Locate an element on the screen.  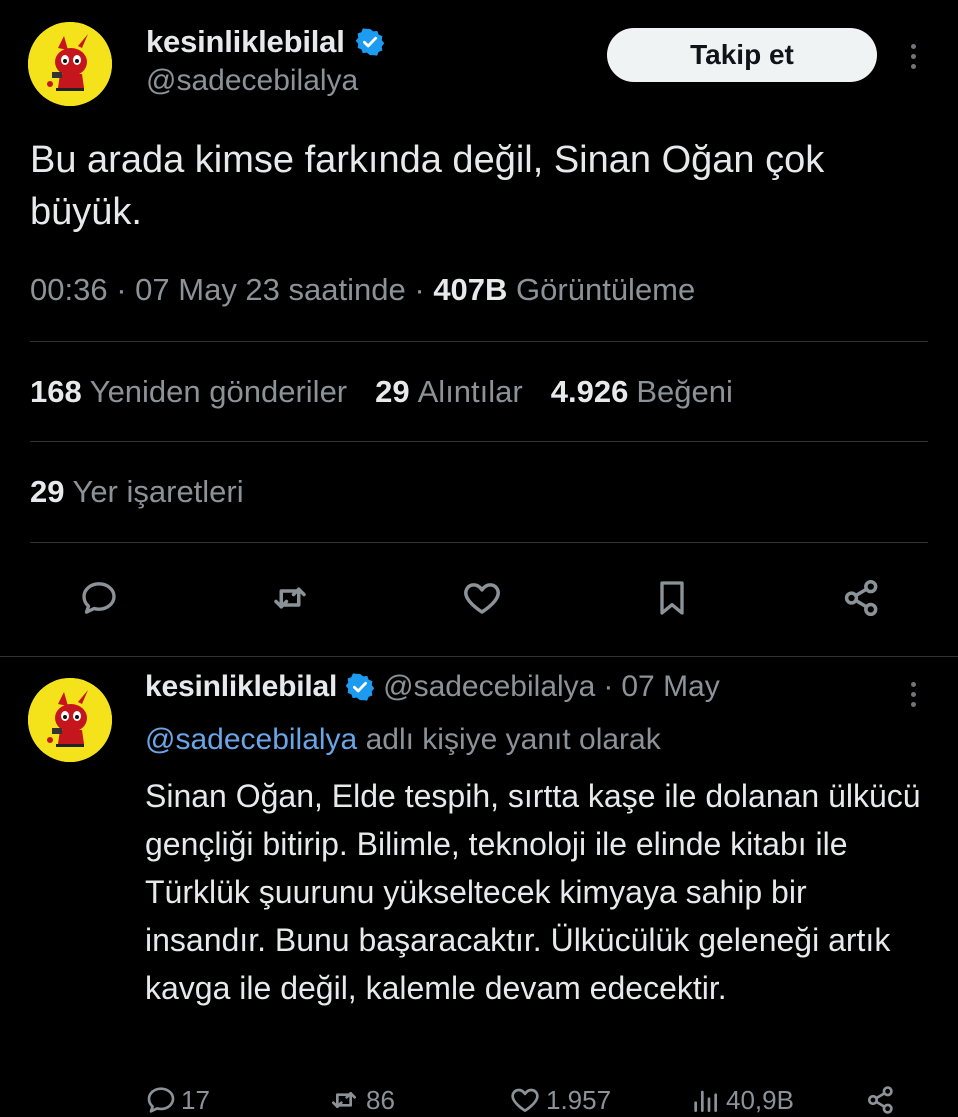
reply-views-count: 40,9B is located at coordinates (760, 1099).